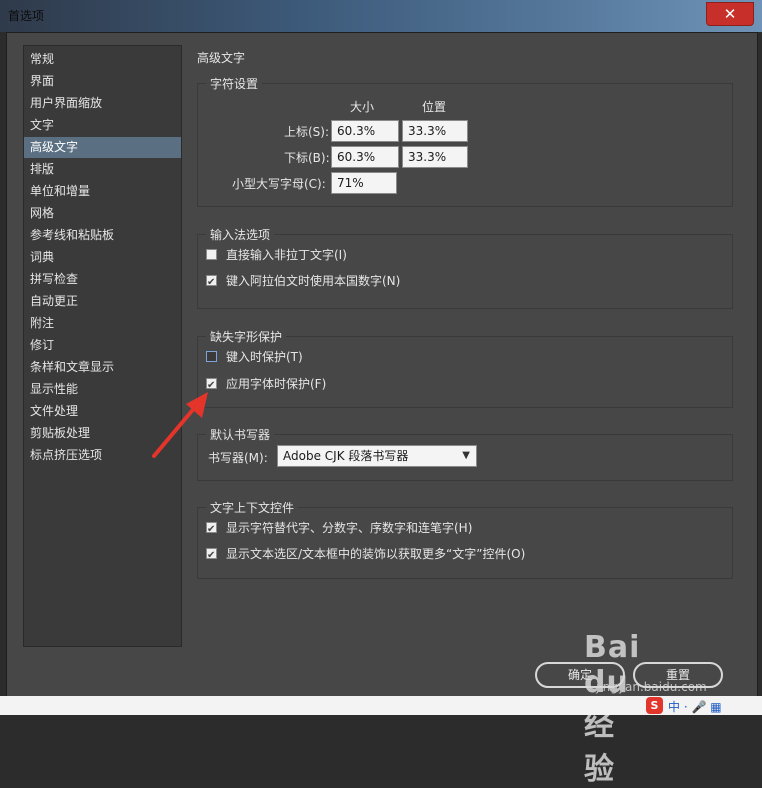 Image resolution: width=762 pixels, height=788 pixels. I want to click on sidebar-item-grids: 网格, so click(102, 213).